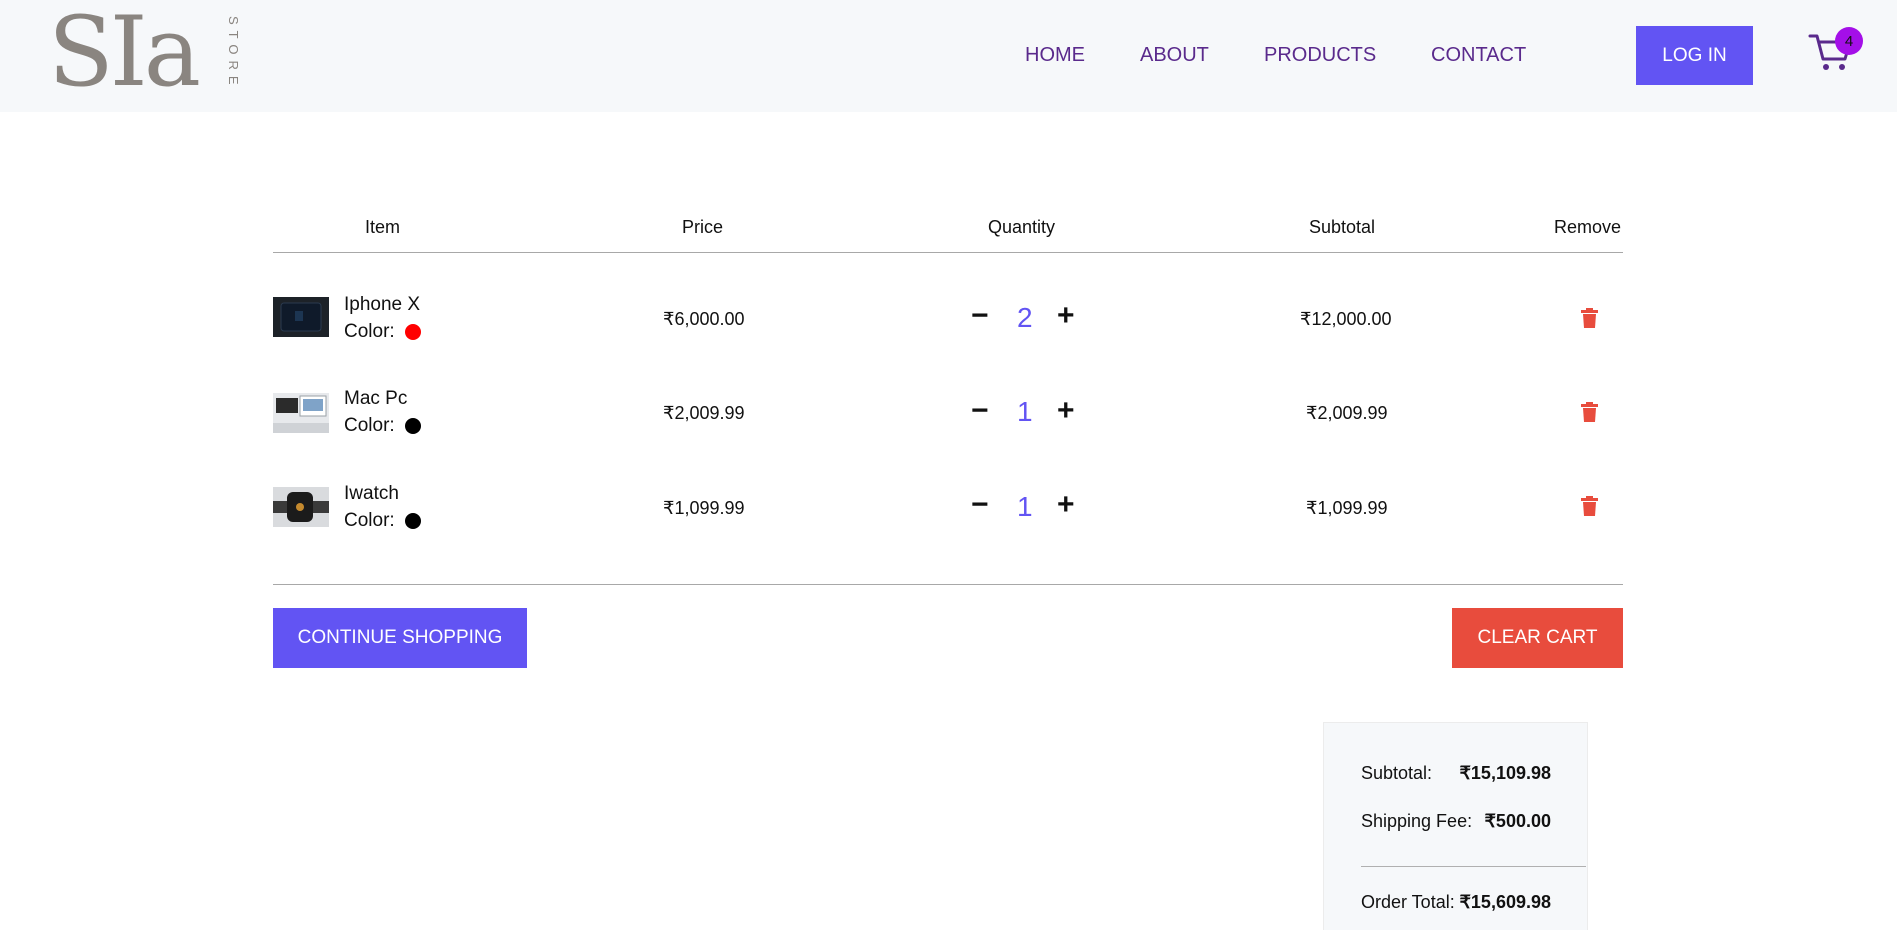 This screenshot has height=930, width=1897. What do you see at coordinates (1478, 55) in the screenshot?
I see `nav-contact: CONTACT` at bounding box center [1478, 55].